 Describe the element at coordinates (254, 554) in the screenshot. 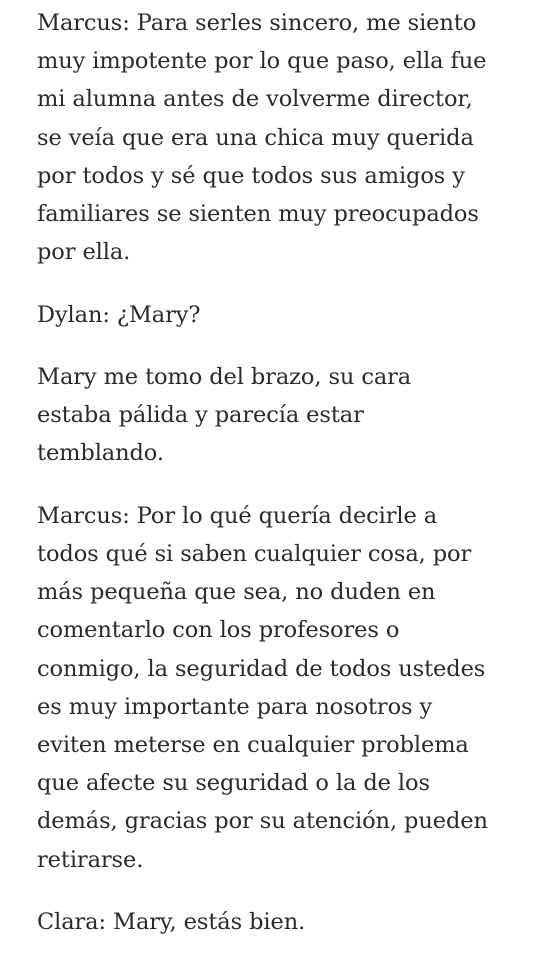

I see `text-line: todos qué si saben cualquier cosa, por` at that location.